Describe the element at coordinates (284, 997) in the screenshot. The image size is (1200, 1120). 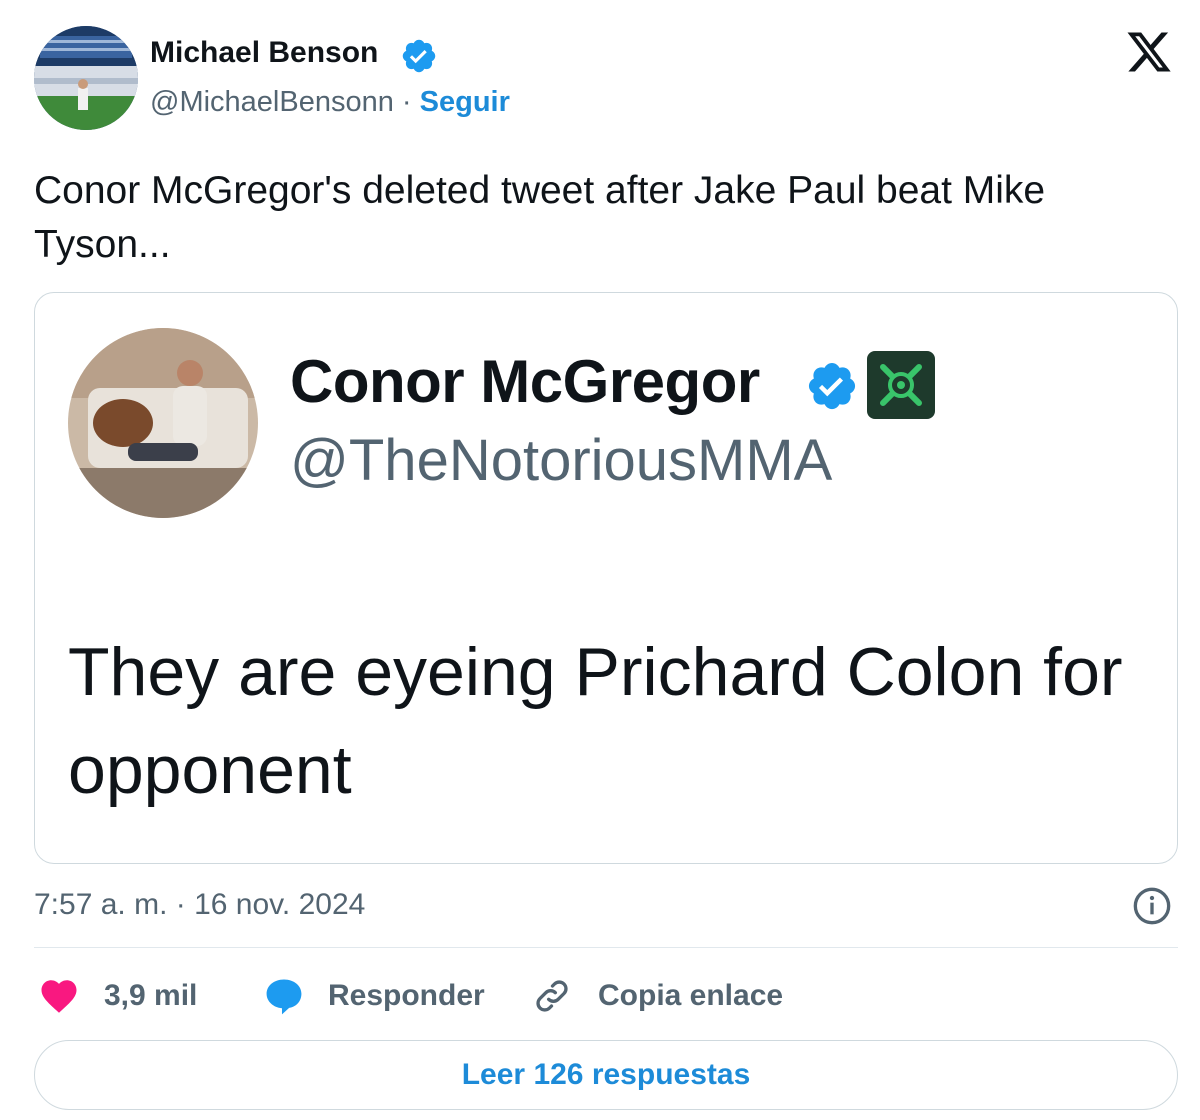
I see `speech-bubble-icon` at that location.